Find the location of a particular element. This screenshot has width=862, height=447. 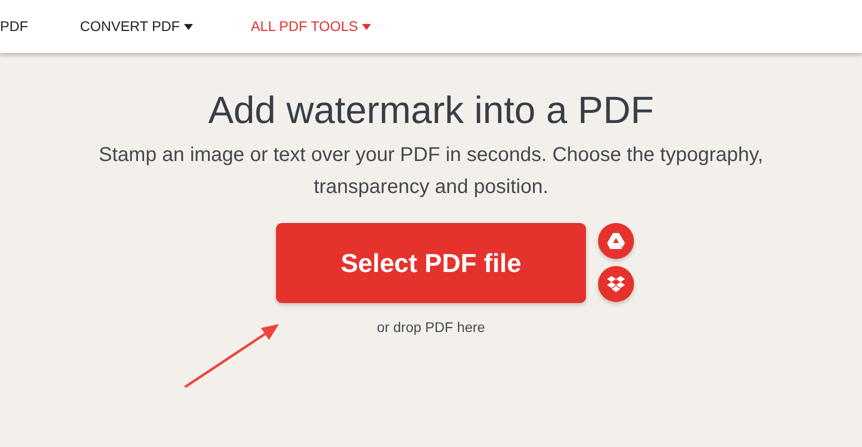

nav-link: CONVERT PDF is located at coordinates (136, 26).